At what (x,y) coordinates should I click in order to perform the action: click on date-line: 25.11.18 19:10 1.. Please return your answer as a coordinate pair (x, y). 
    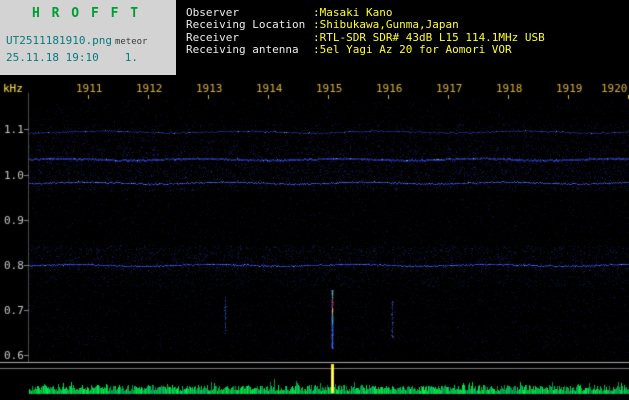
    Looking at the image, I should click on (90, 57).